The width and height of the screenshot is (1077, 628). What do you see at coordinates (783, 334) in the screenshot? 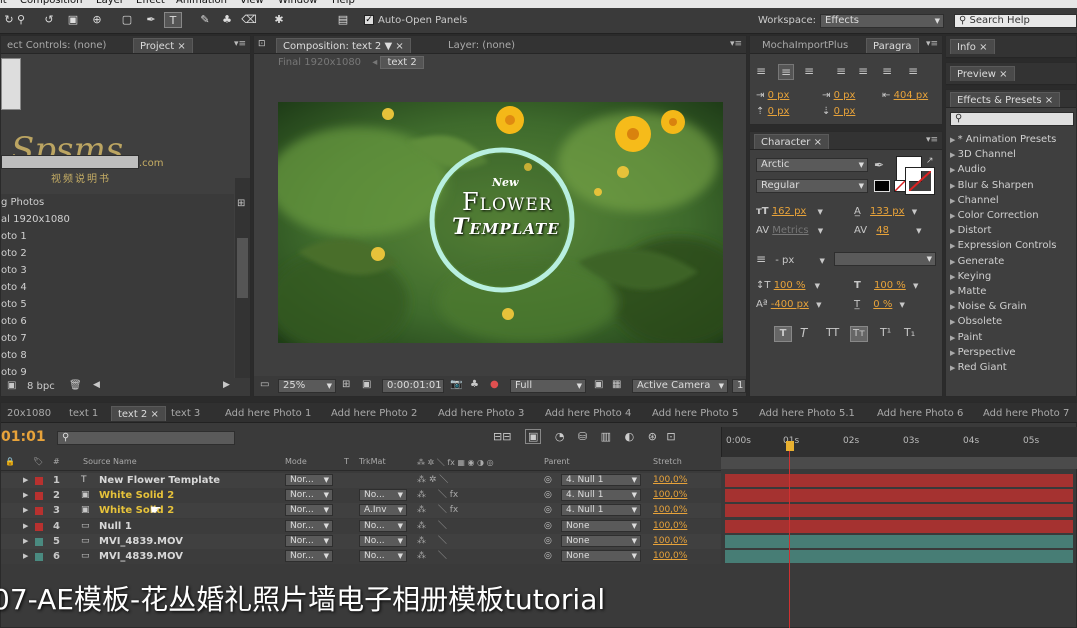
I see `faux-bold-icon: T` at bounding box center [783, 334].